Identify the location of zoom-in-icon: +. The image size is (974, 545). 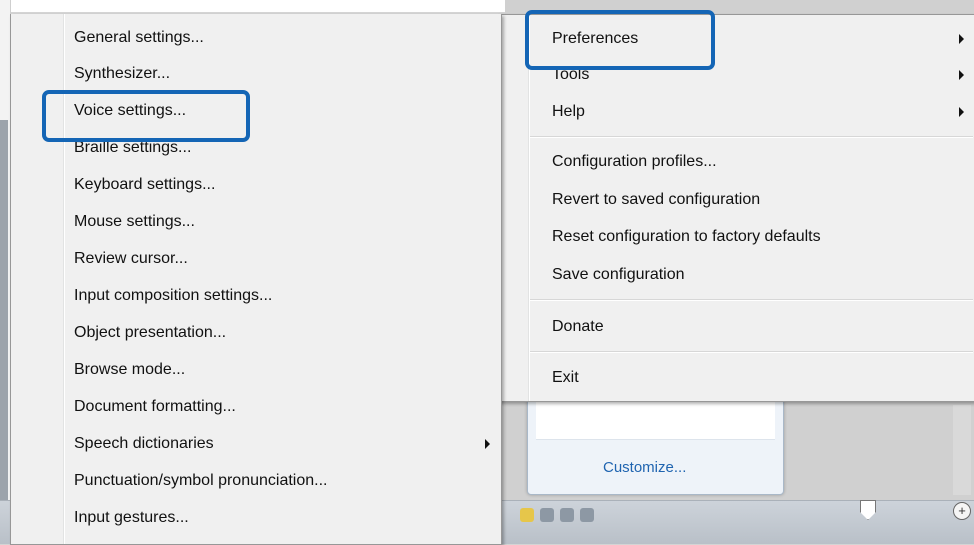
(962, 511).